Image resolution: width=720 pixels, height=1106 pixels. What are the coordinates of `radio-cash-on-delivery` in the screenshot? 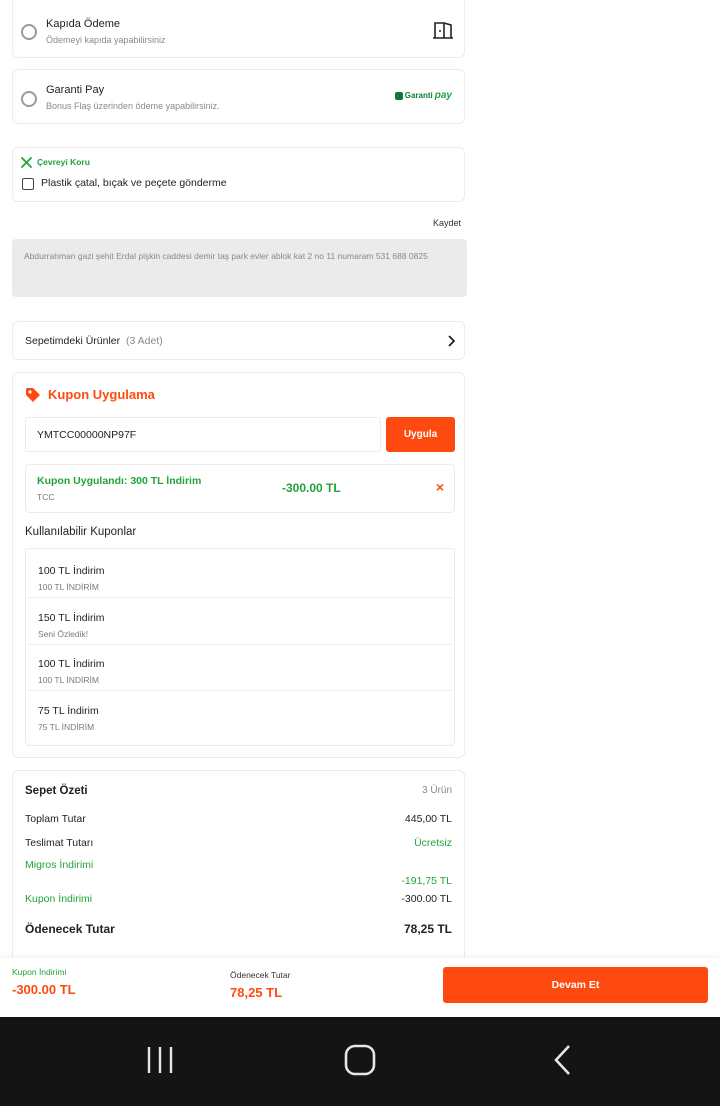 It's located at (29, 32).